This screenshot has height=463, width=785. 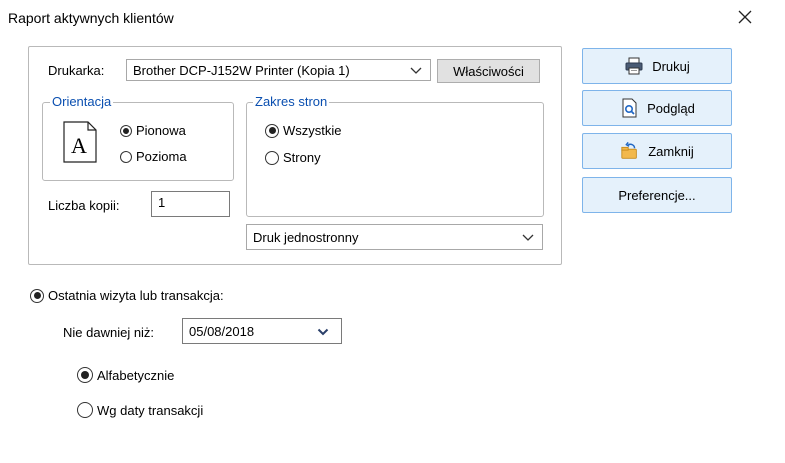 What do you see at coordinates (671, 151) in the screenshot?
I see `close-dialog-button-label: Zamknij` at bounding box center [671, 151].